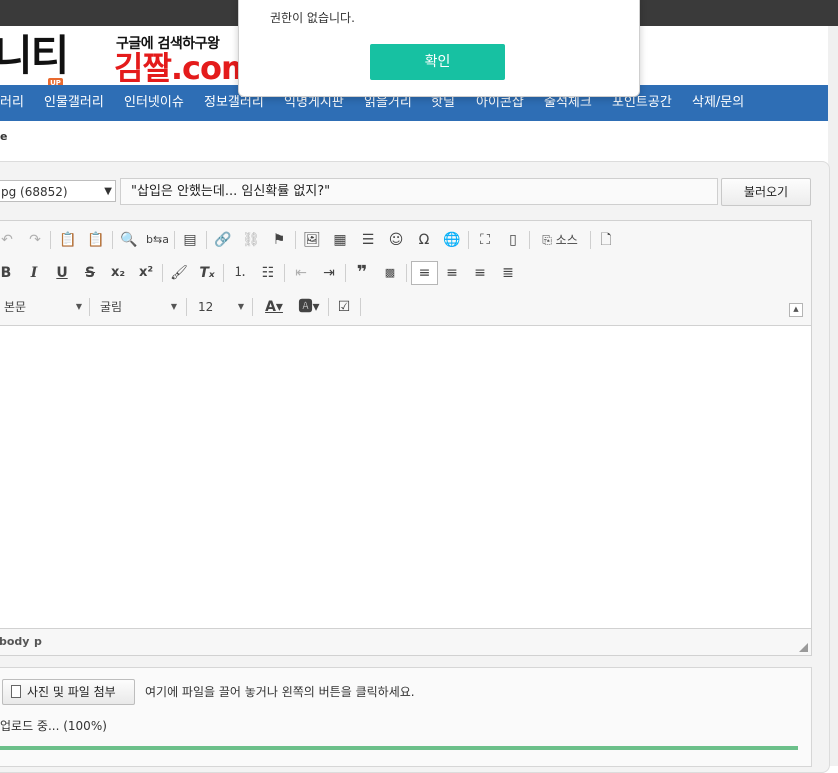 This screenshot has width=838, height=773. I want to click on numbered-list-icon: ⒈, so click(240, 273).